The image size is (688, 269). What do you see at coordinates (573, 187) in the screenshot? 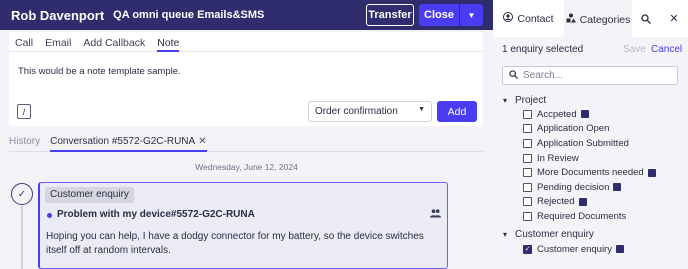
I see `category-label: Pending decision` at bounding box center [573, 187].